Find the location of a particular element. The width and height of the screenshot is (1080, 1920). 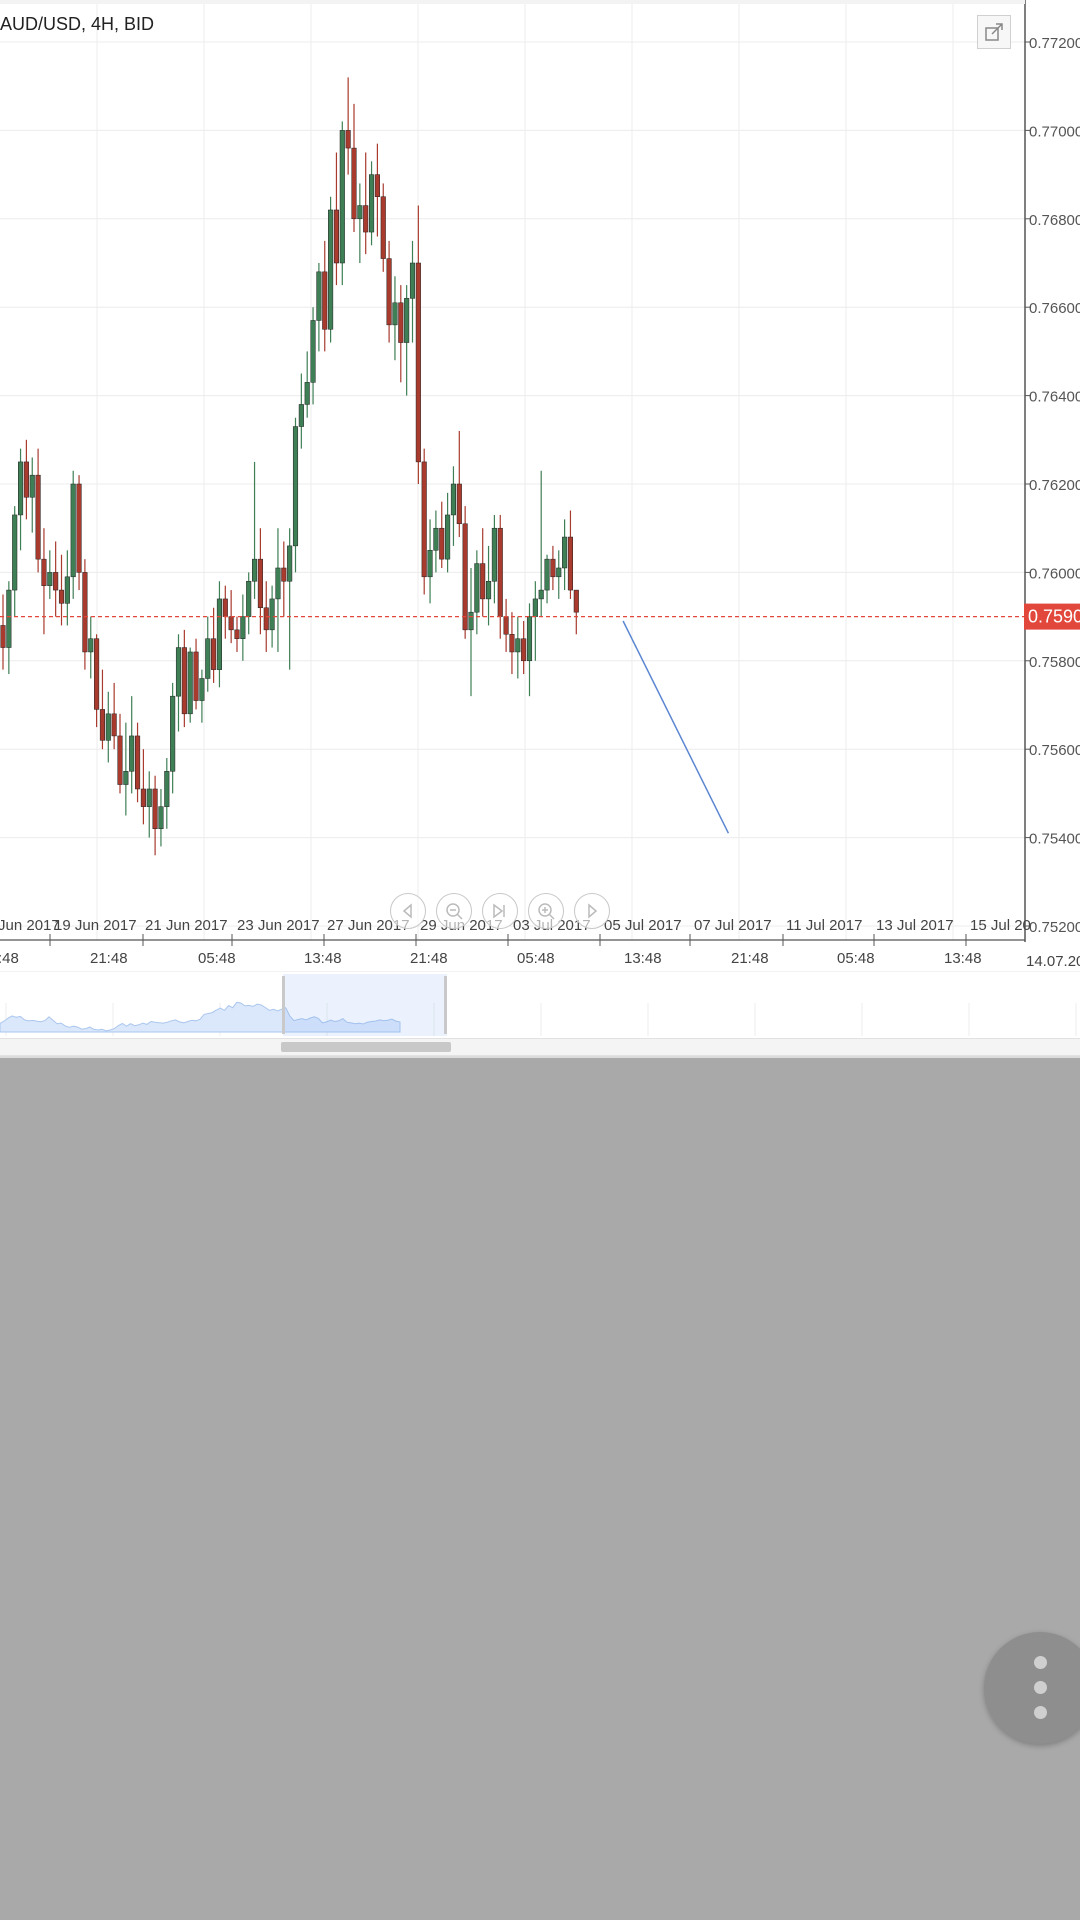

more-options-button is located at coordinates (1032, 1688).